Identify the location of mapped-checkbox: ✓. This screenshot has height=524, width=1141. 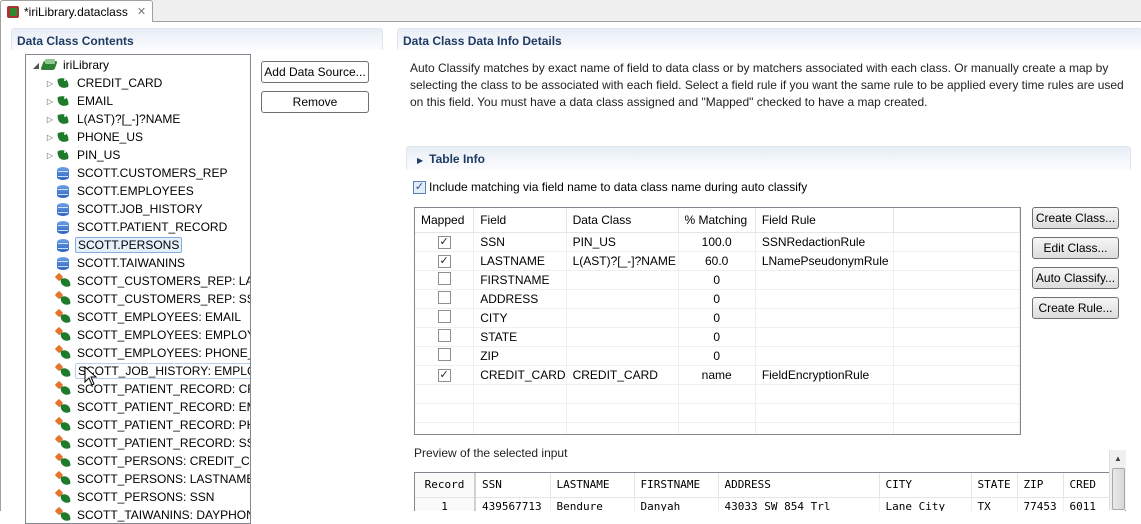
(444, 261).